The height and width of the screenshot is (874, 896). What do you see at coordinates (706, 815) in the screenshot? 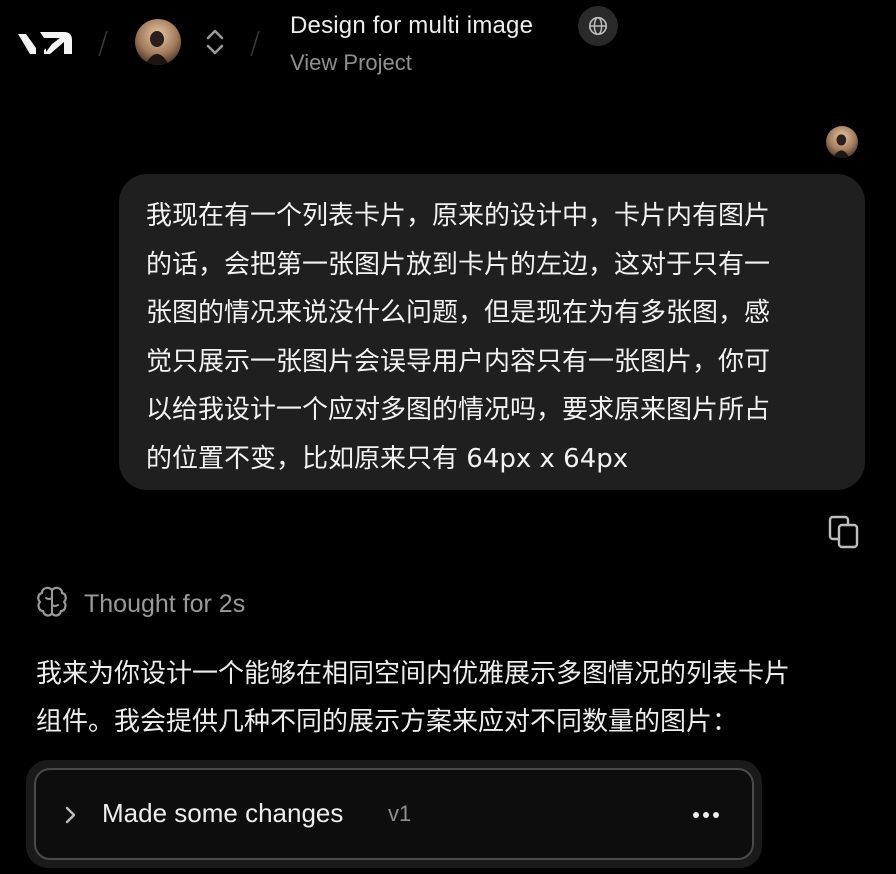
I see `more-horizontal-icon` at bounding box center [706, 815].